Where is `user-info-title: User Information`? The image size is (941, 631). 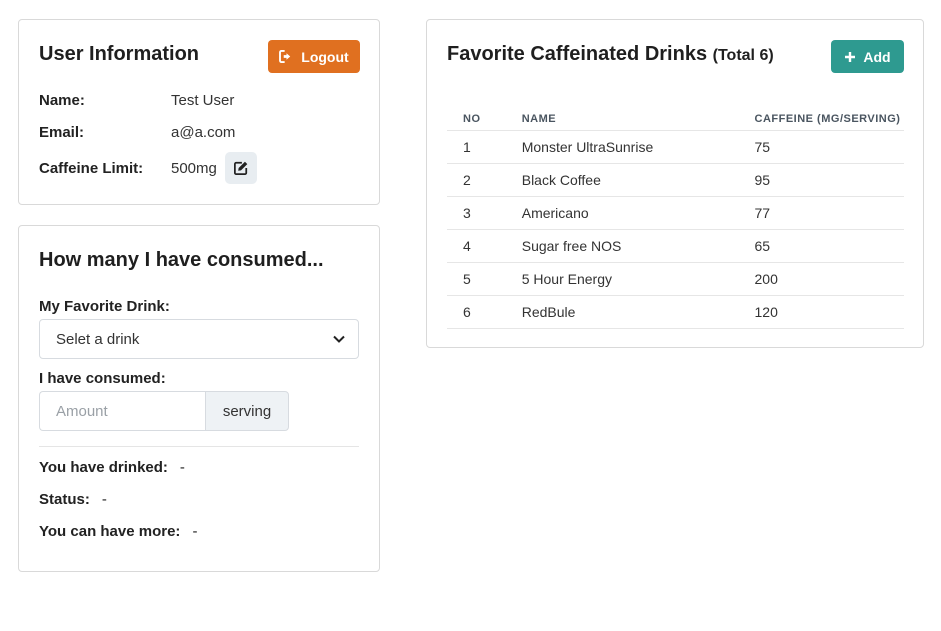
user-info-title: User Information is located at coordinates (119, 54).